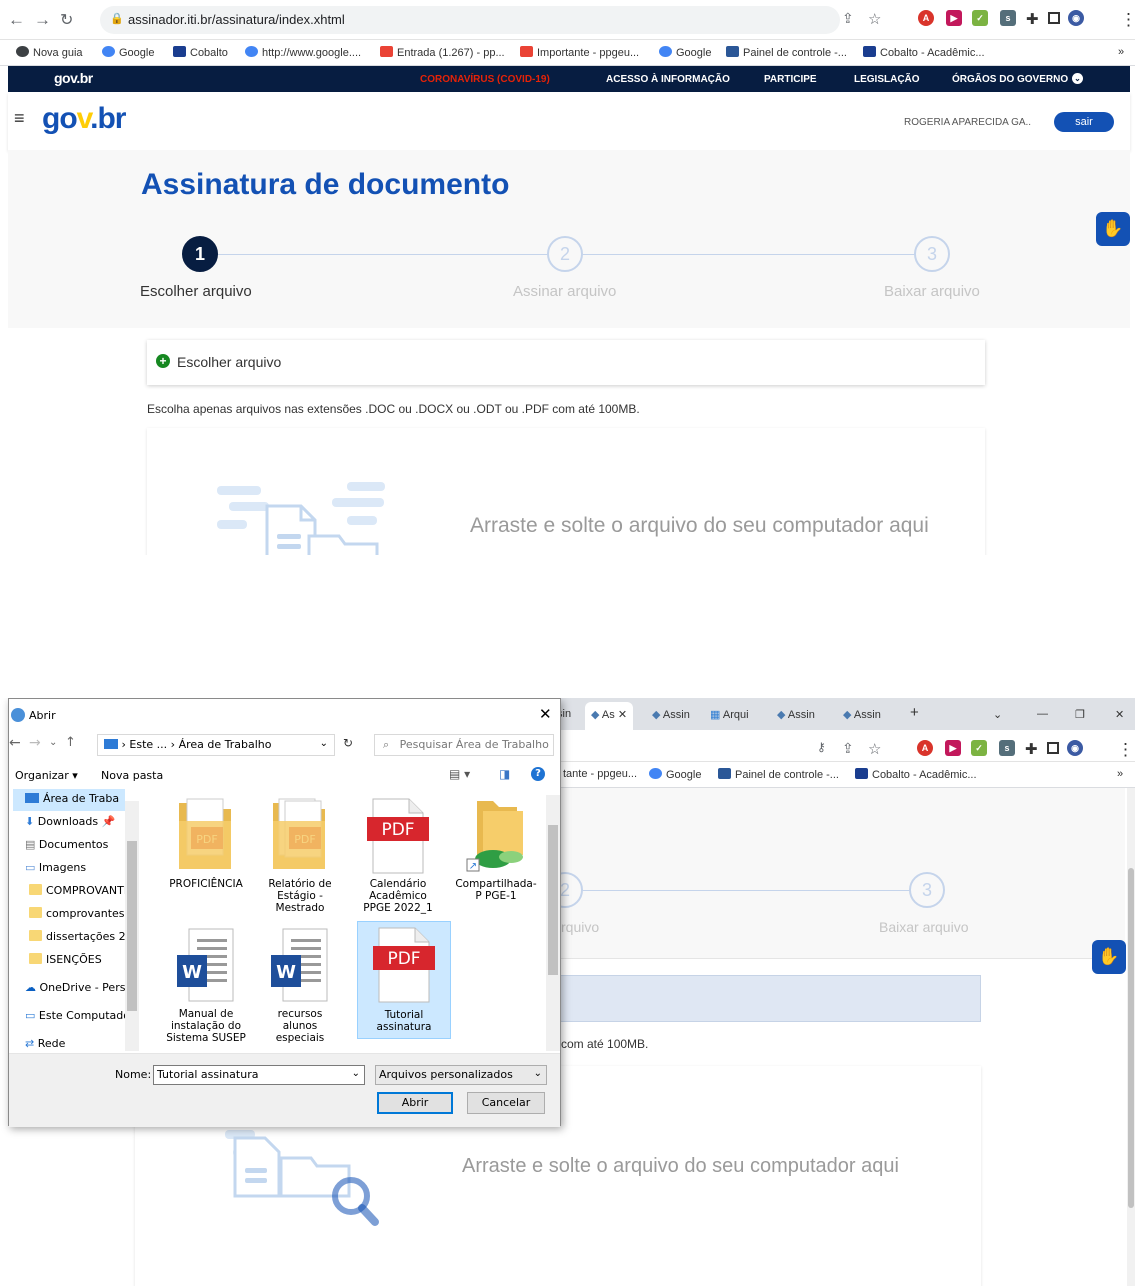 This screenshot has width=1135, height=1286. Describe the element at coordinates (77, 915) in the screenshot. I see `nav-item-comprovantes: comprovantes d` at that location.